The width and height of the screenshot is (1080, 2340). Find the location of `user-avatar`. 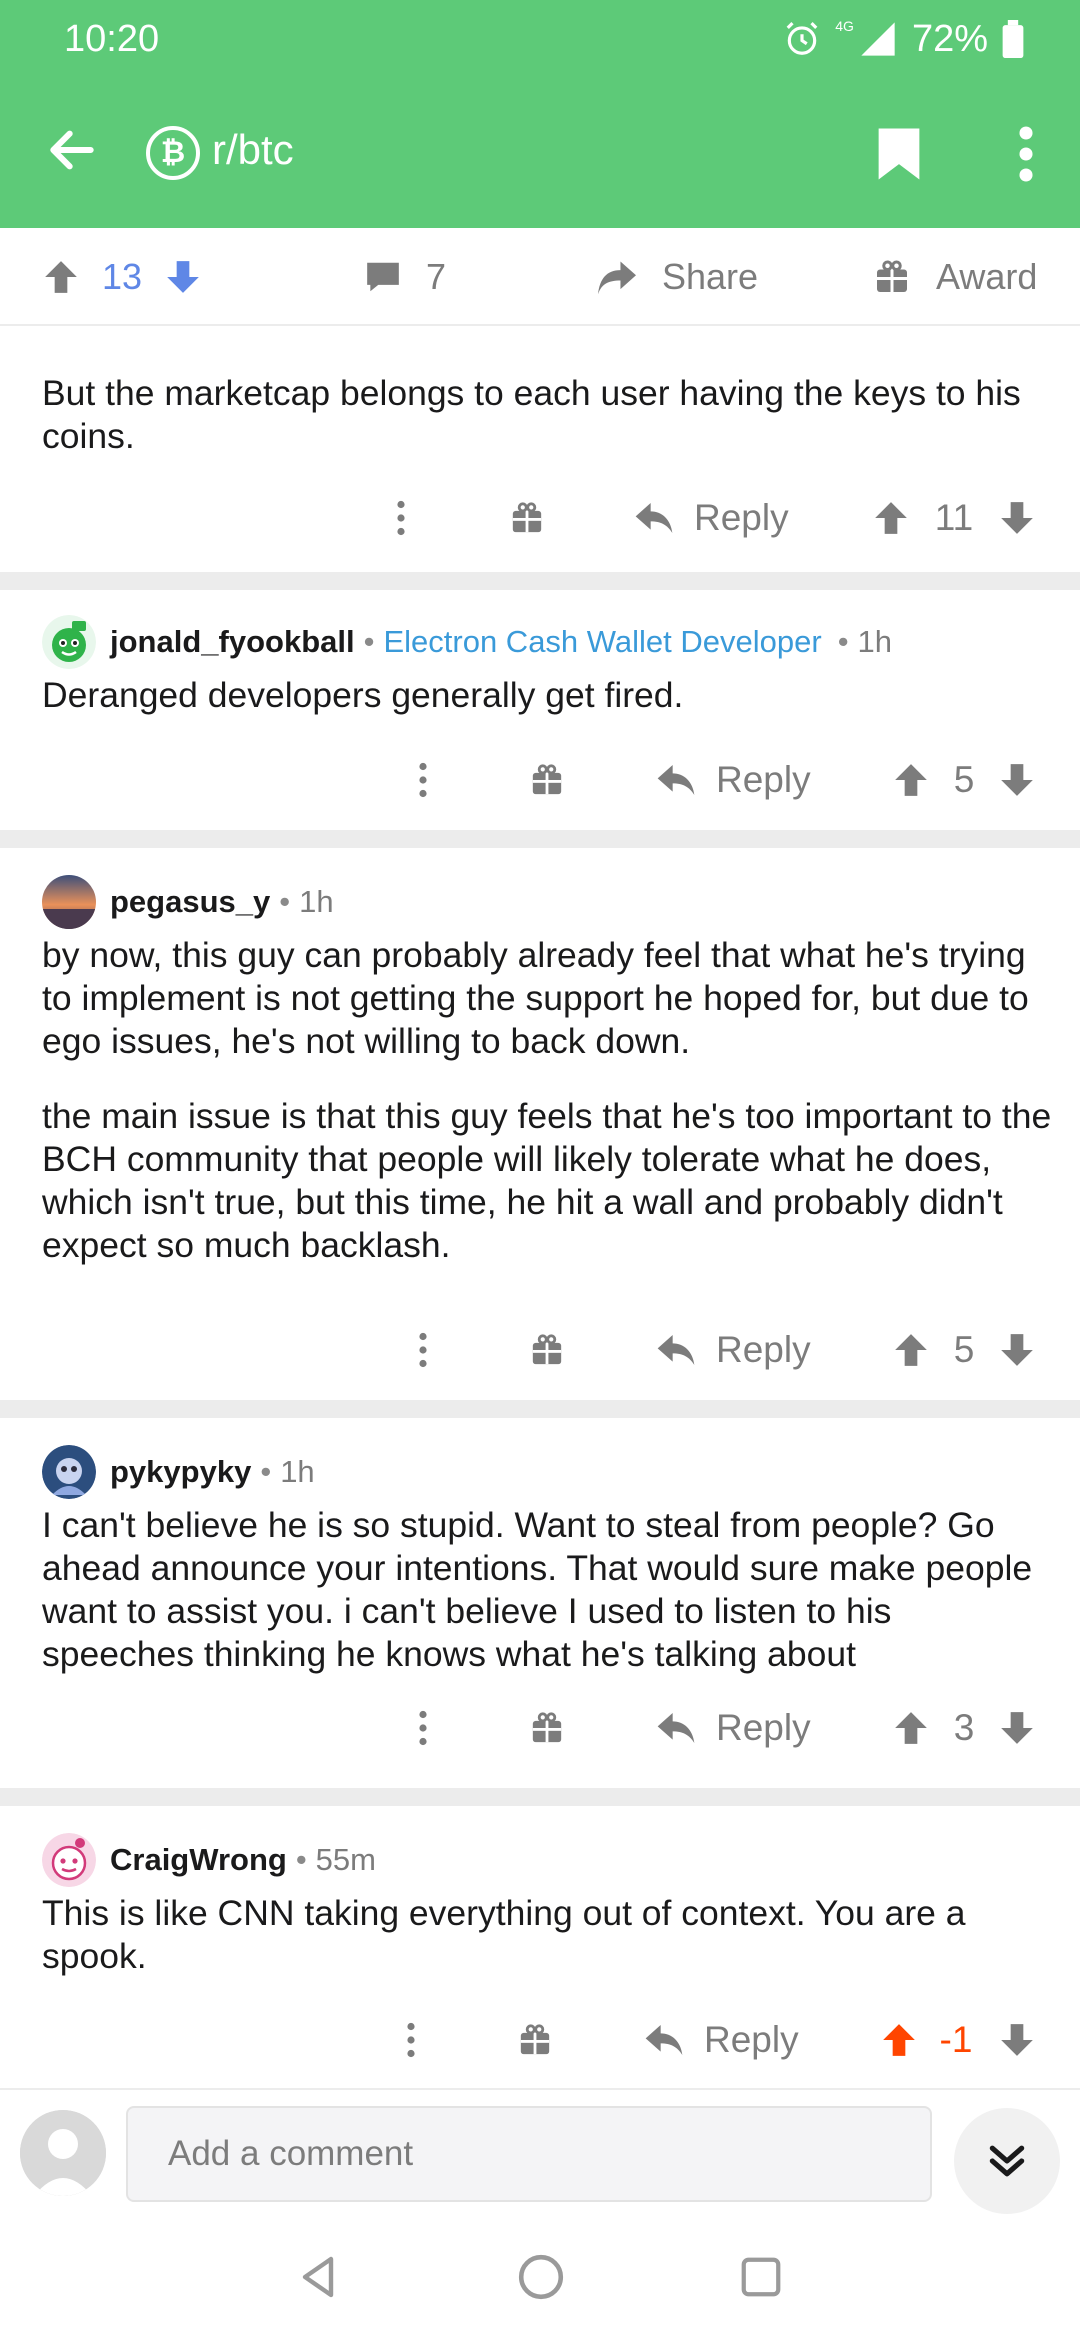

user-avatar is located at coordinates (63, 2153).